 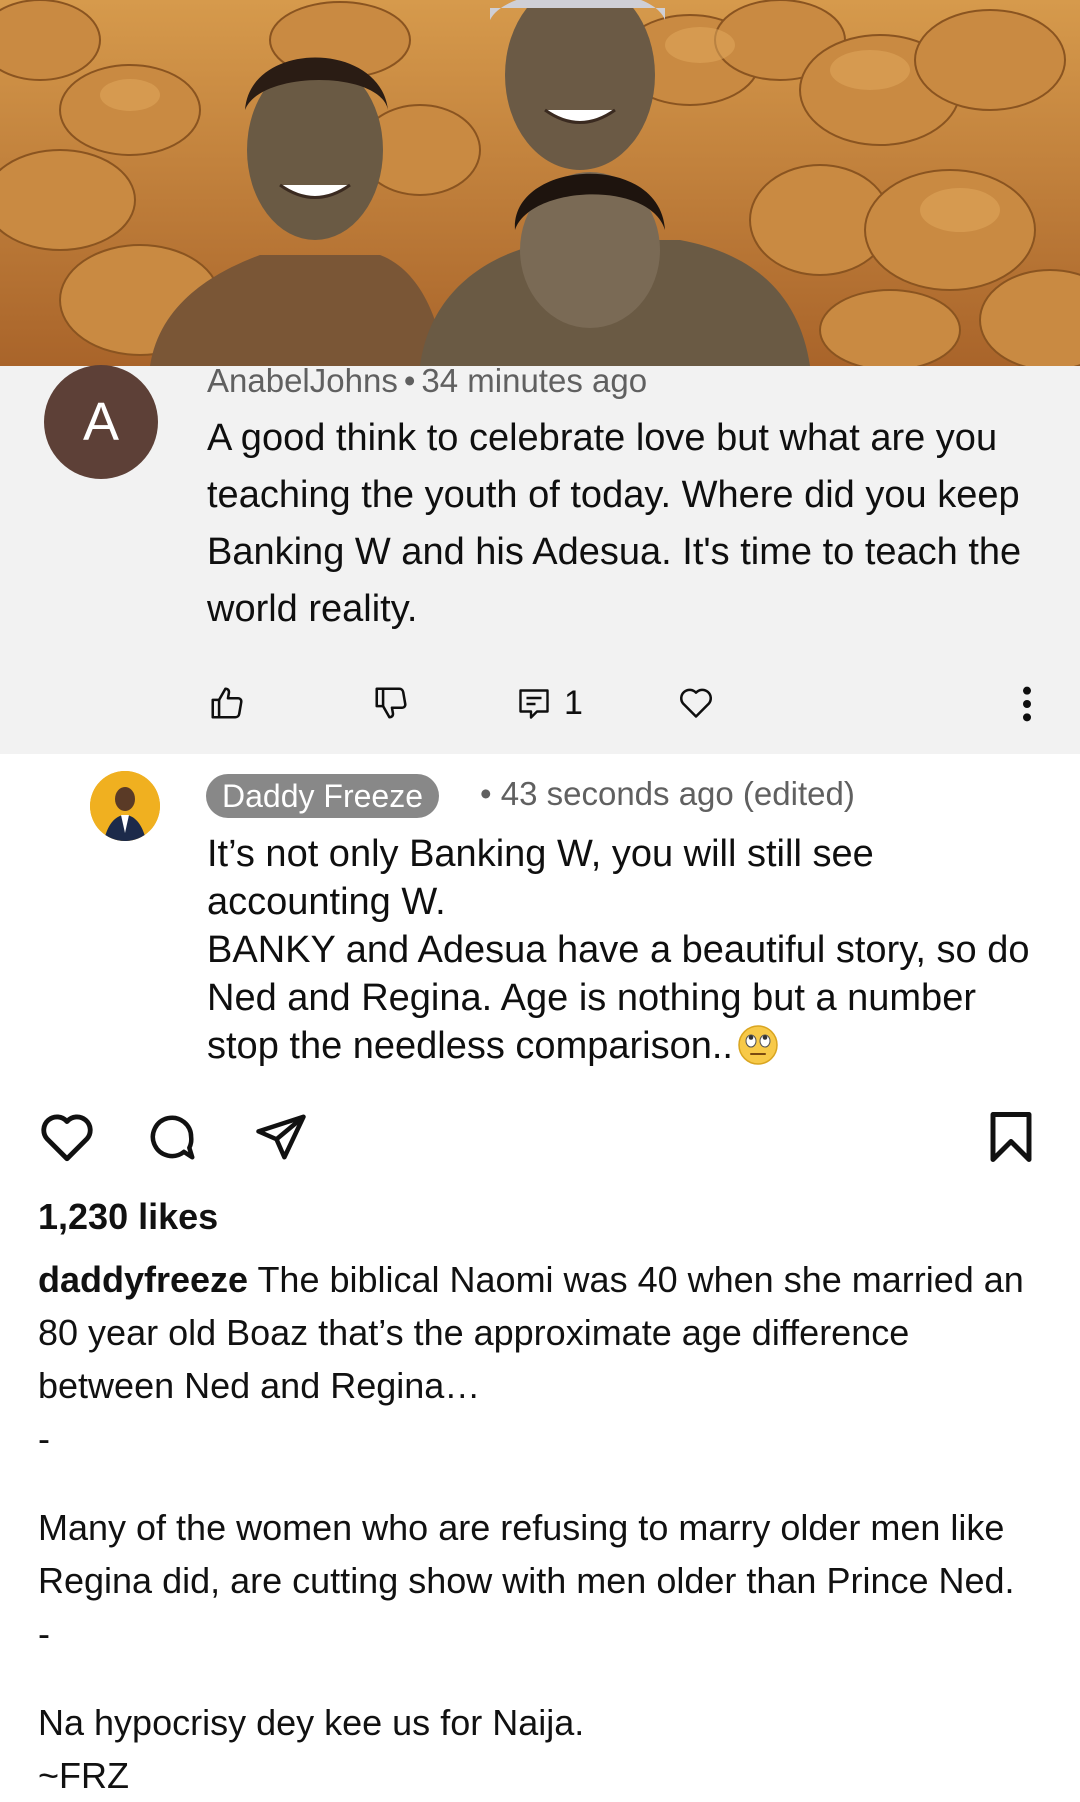 I want to click on eye-roll-emoji, so click(x=758, y=1045).